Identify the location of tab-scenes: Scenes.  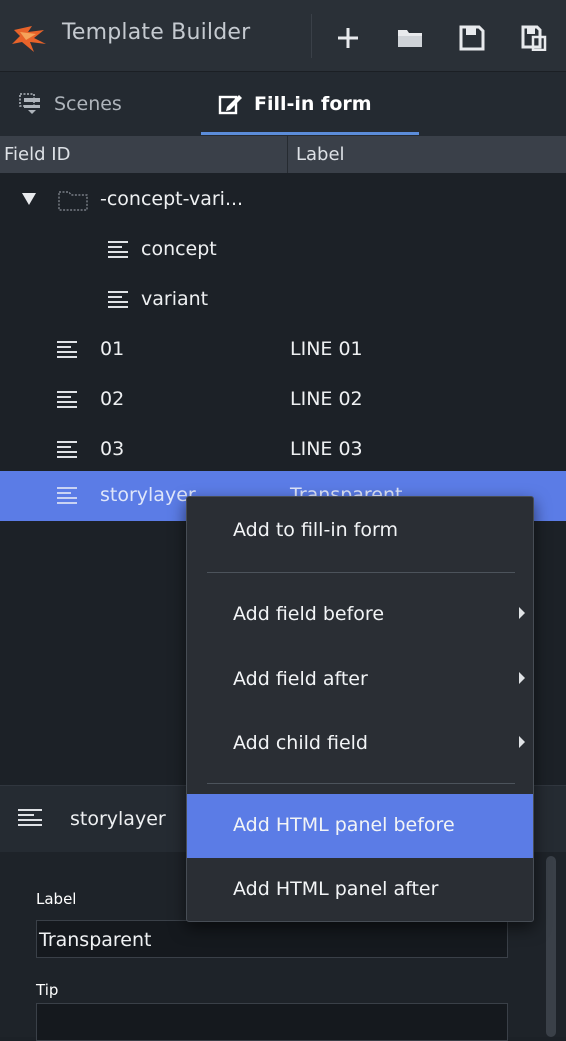
(70, 104).